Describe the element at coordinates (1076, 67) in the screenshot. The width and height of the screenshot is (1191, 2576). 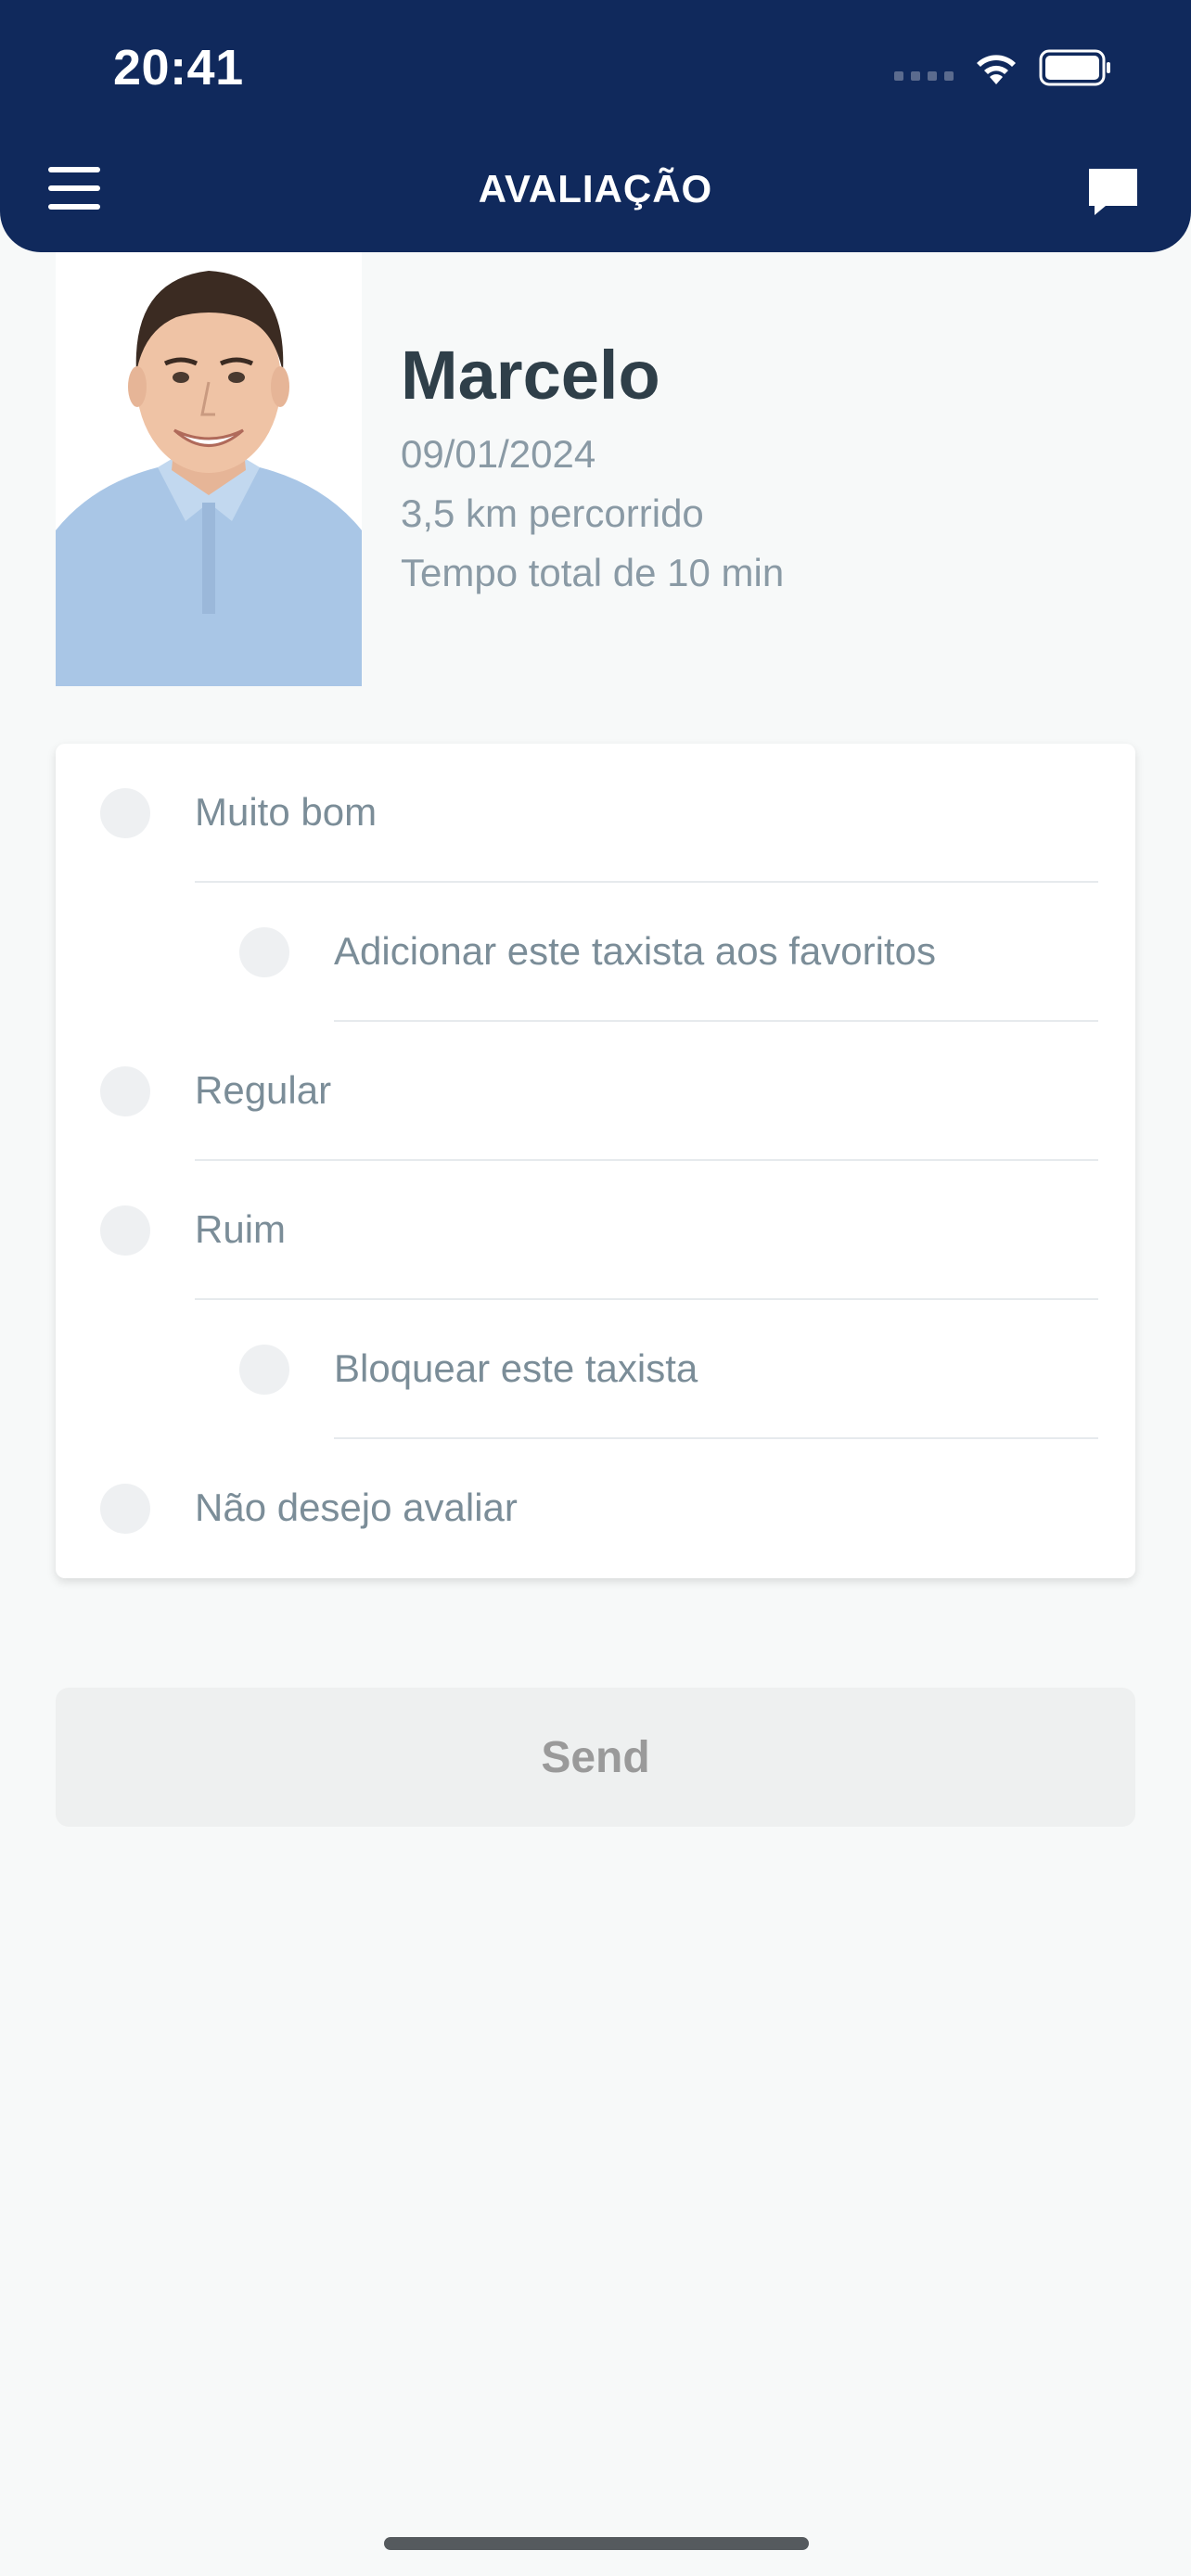
I see `battery-icon` at that location.